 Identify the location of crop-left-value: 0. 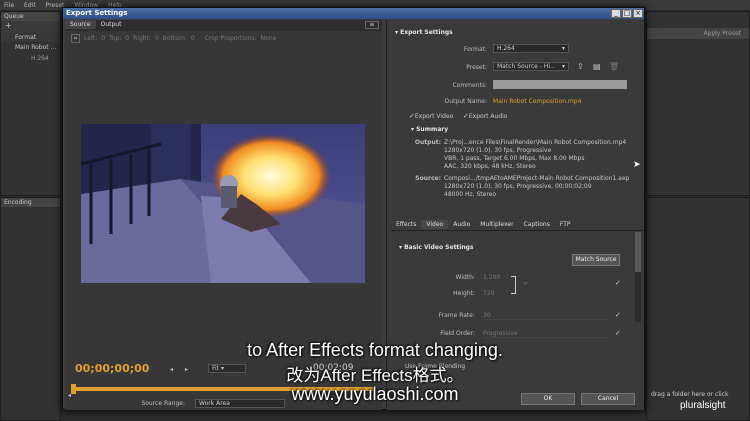
(103, 38).